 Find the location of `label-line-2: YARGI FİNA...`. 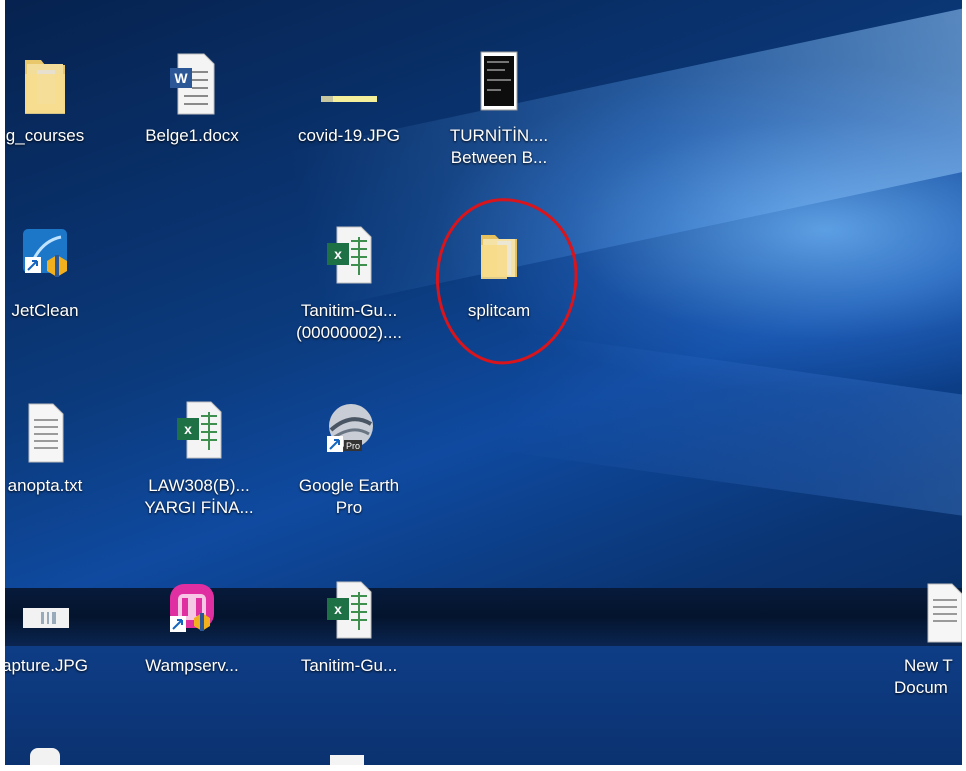

label-line-2: YARGI FİNA... is located at coordinates (199, 507).